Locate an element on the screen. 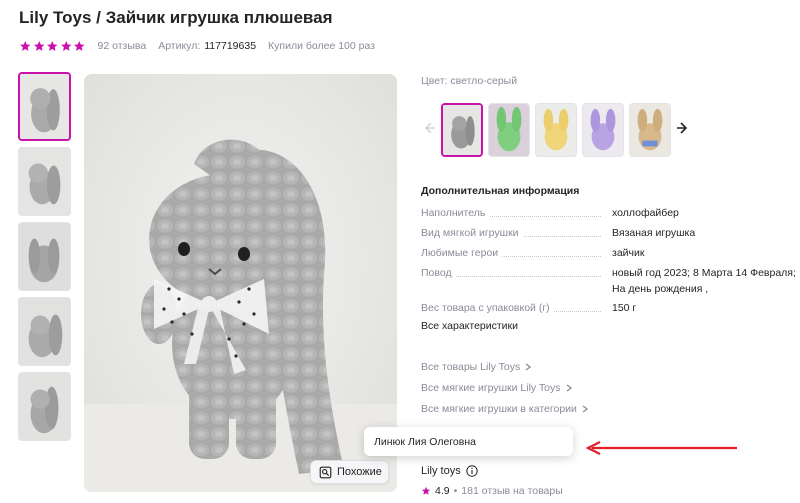  link-label: Все мягкие игрушки в категории is located at coordinates (499, 409).